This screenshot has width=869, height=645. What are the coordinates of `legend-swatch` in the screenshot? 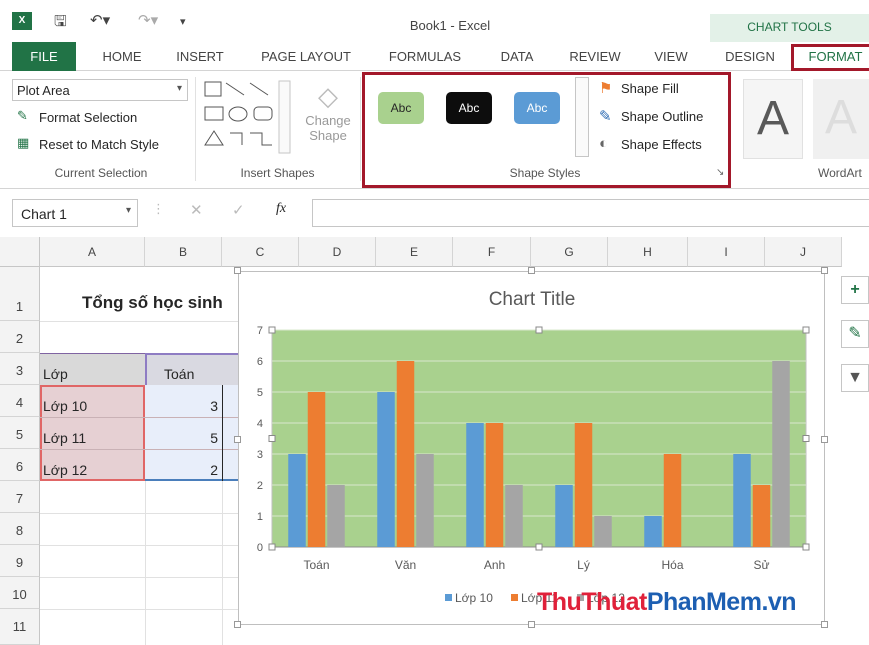 It's located at (448, 597).